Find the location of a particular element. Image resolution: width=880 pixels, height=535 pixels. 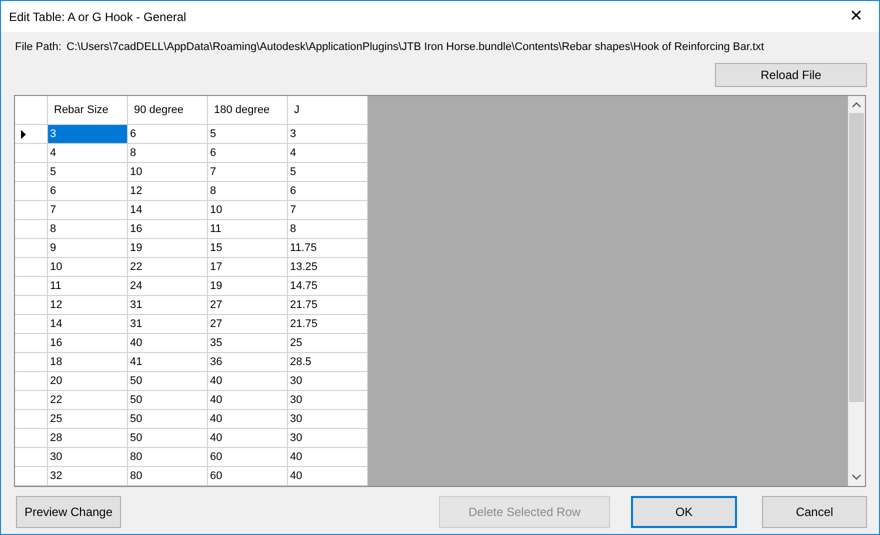

column-header: 180 degree is located at coordinates (248, 110).